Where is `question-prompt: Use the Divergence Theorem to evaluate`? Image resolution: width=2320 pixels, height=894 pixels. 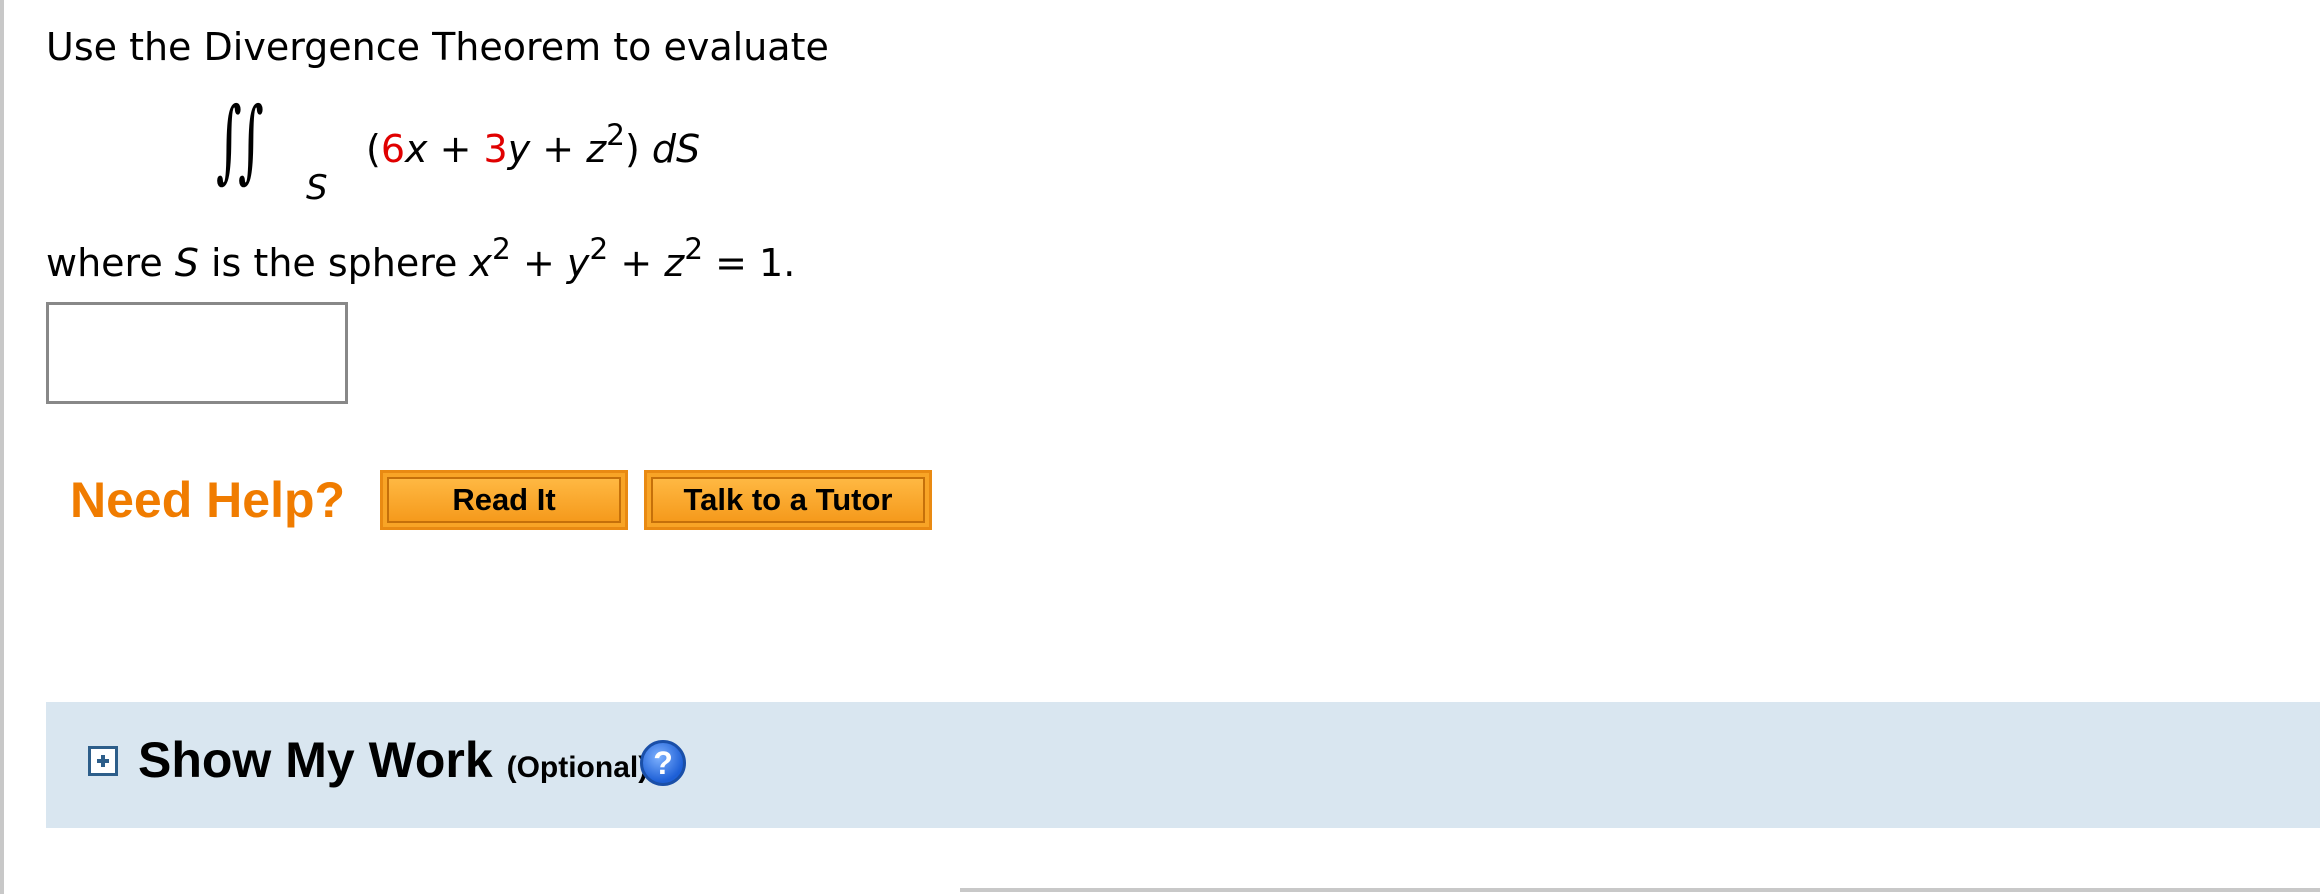 question-prompt: Use the Divergence Theorem to evaluate is located at coordinates (437, 47).